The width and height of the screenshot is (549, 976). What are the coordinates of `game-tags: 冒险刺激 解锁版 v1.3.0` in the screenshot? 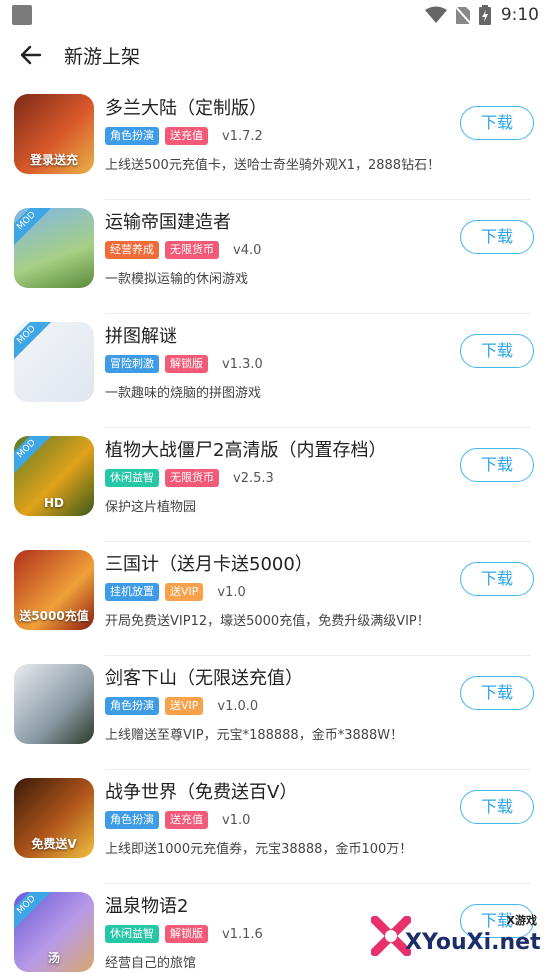 It's located at (184, 364).